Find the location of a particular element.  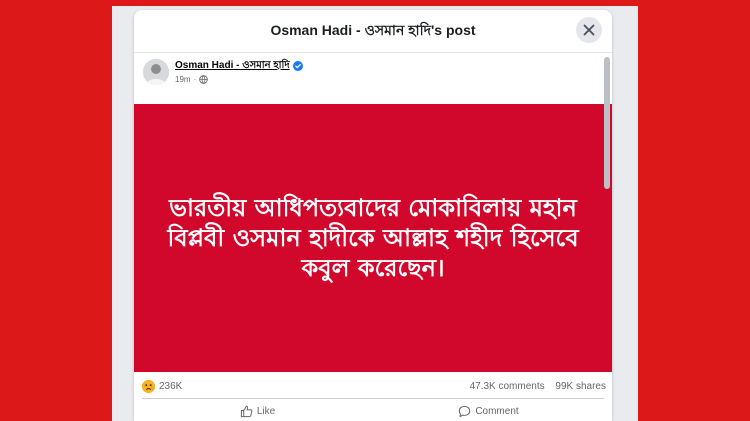

comments-count: 47.3K comments is located at coordinates (507, 386).